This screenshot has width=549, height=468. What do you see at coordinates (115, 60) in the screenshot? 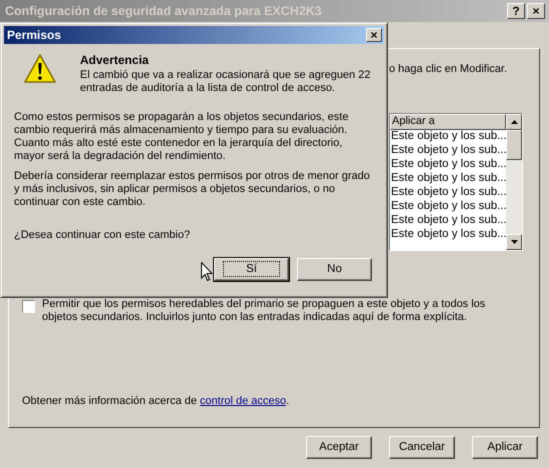
I see `warning-heading: Advertencia` at bounding box center [115, 60].